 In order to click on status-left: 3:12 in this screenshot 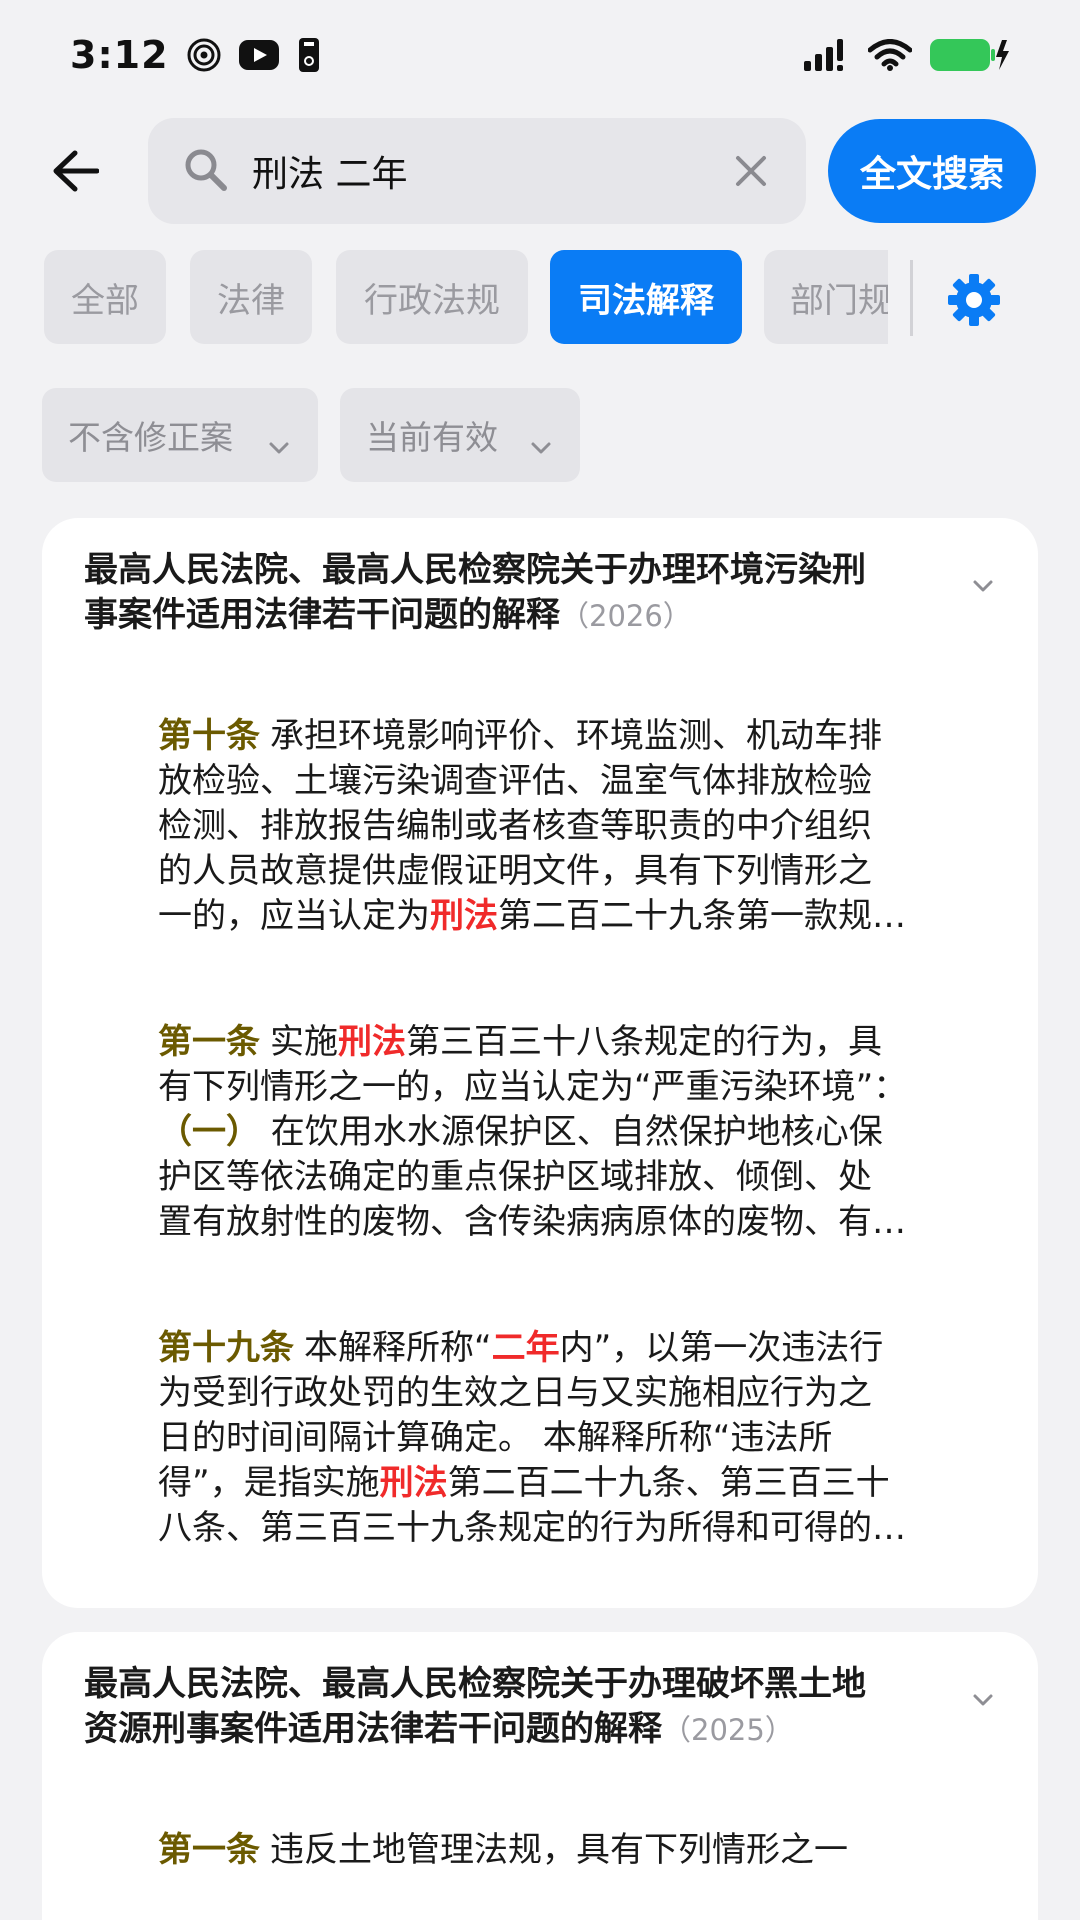, I will do `click(195, 55)`.